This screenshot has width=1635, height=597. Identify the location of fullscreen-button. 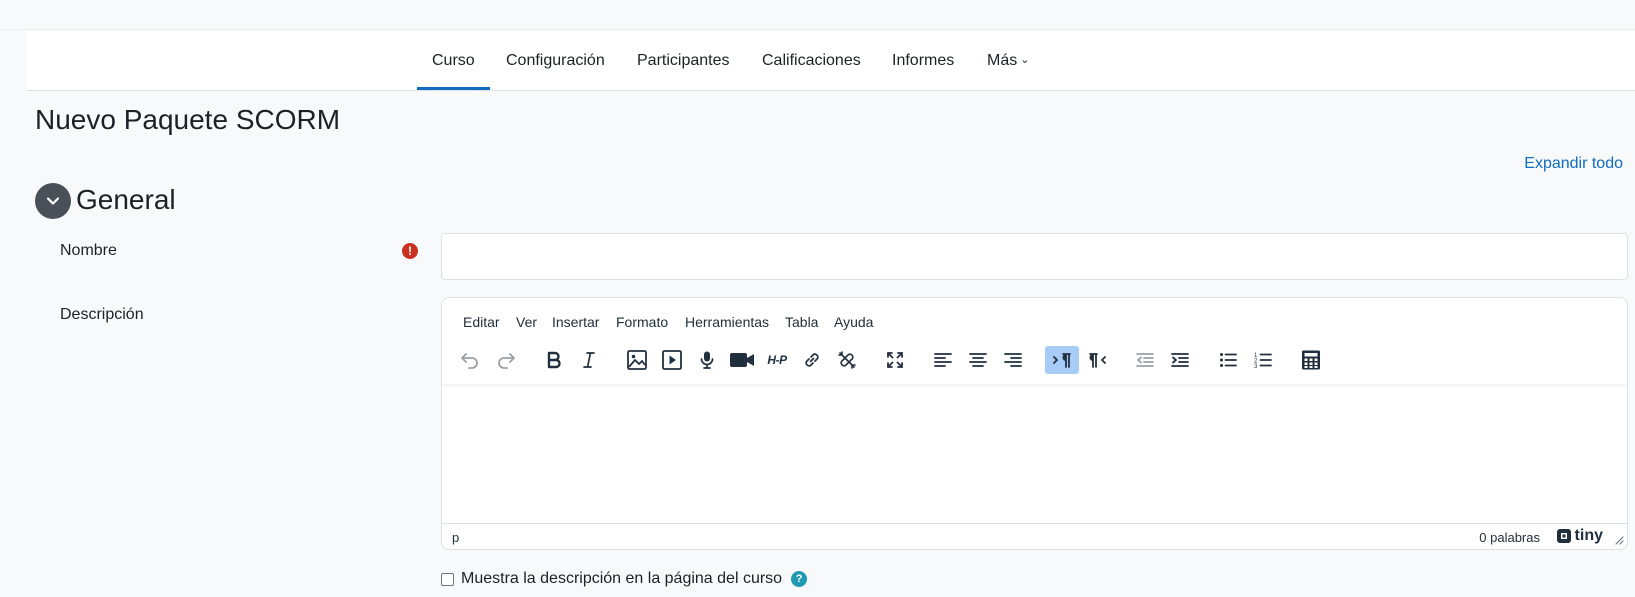
(895, 360).